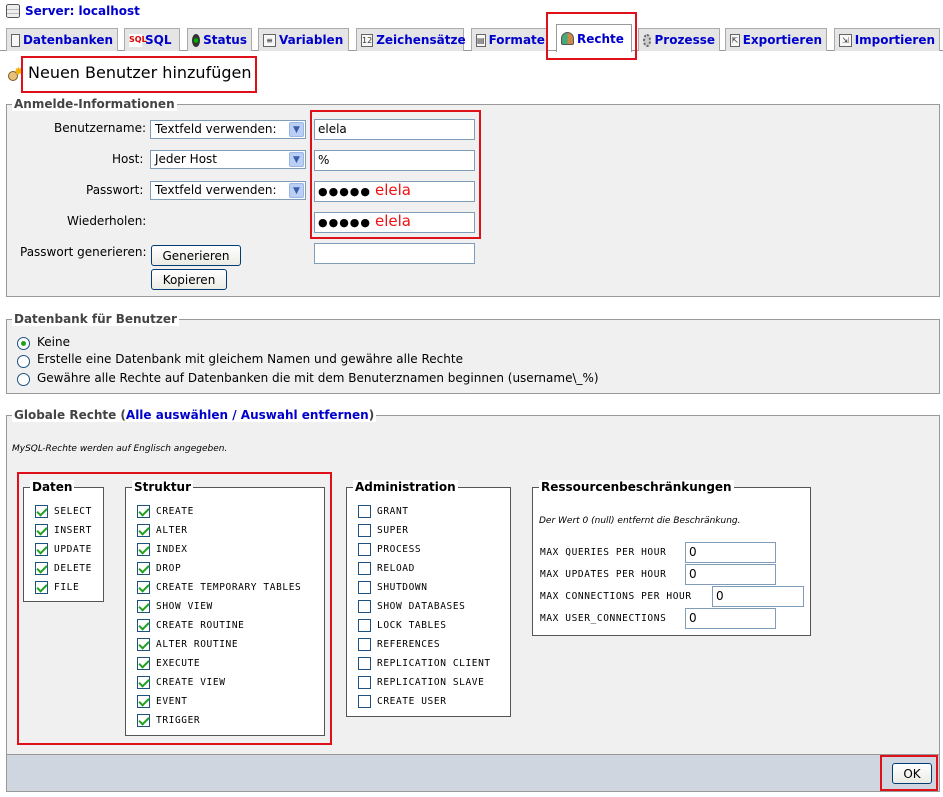 The image size is (943, 797). I want to click on generate-password-label: Passwort generieren:, so click(83, 252).